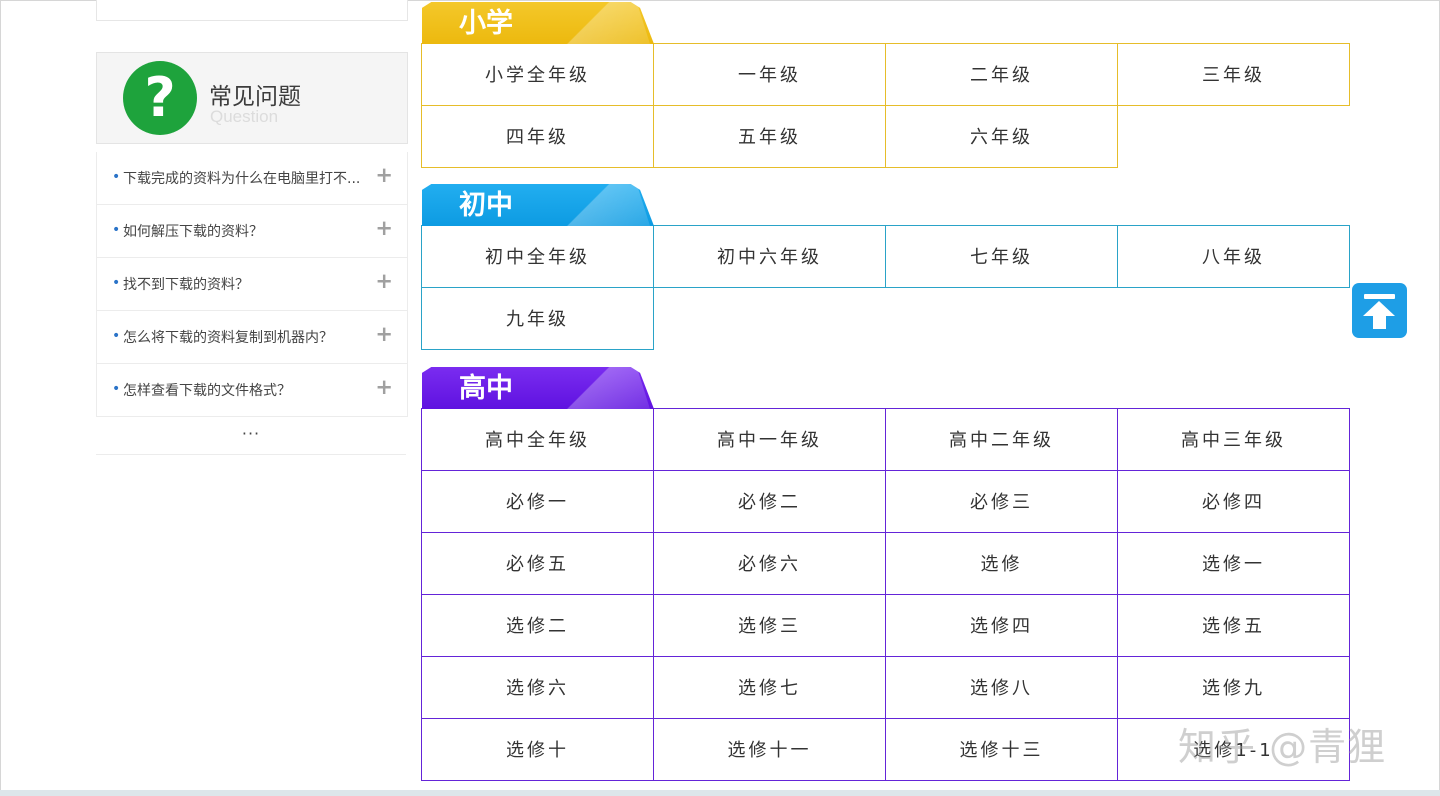 The image size is (1440, 796). I want to click on grade-link: 初中六年级, so click(769, 256).